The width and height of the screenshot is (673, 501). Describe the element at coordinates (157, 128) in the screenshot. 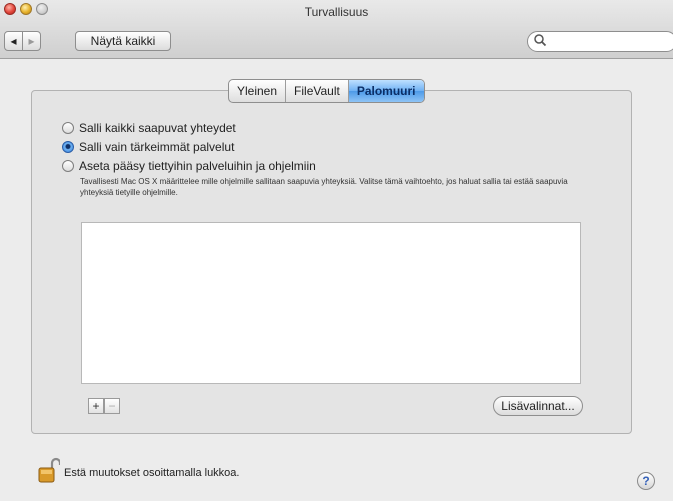

I see `radio-label: Salli kaikki saapuvat yhteydet` at that location.